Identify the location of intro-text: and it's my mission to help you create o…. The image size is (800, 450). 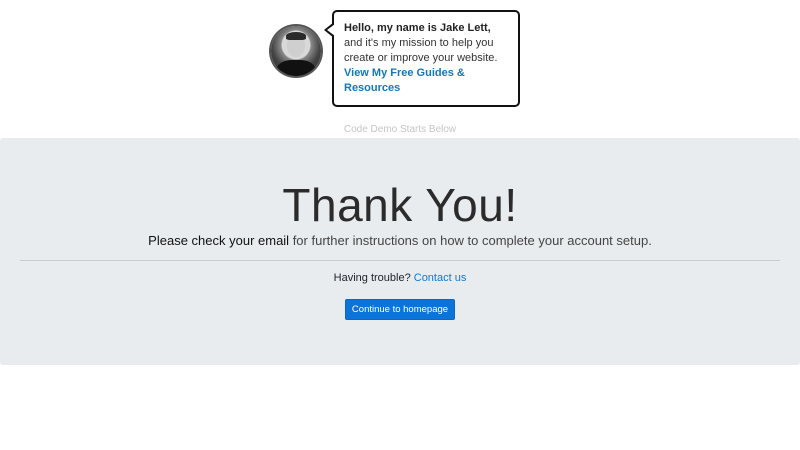
(421, 50).